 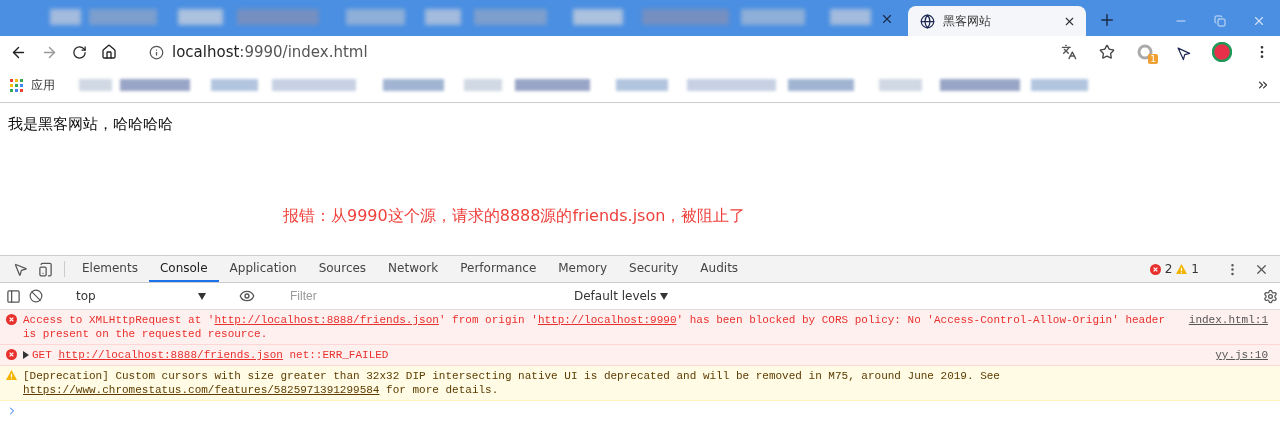 I want to click on bookmark-item: 应用, so click(x=43, y=85).